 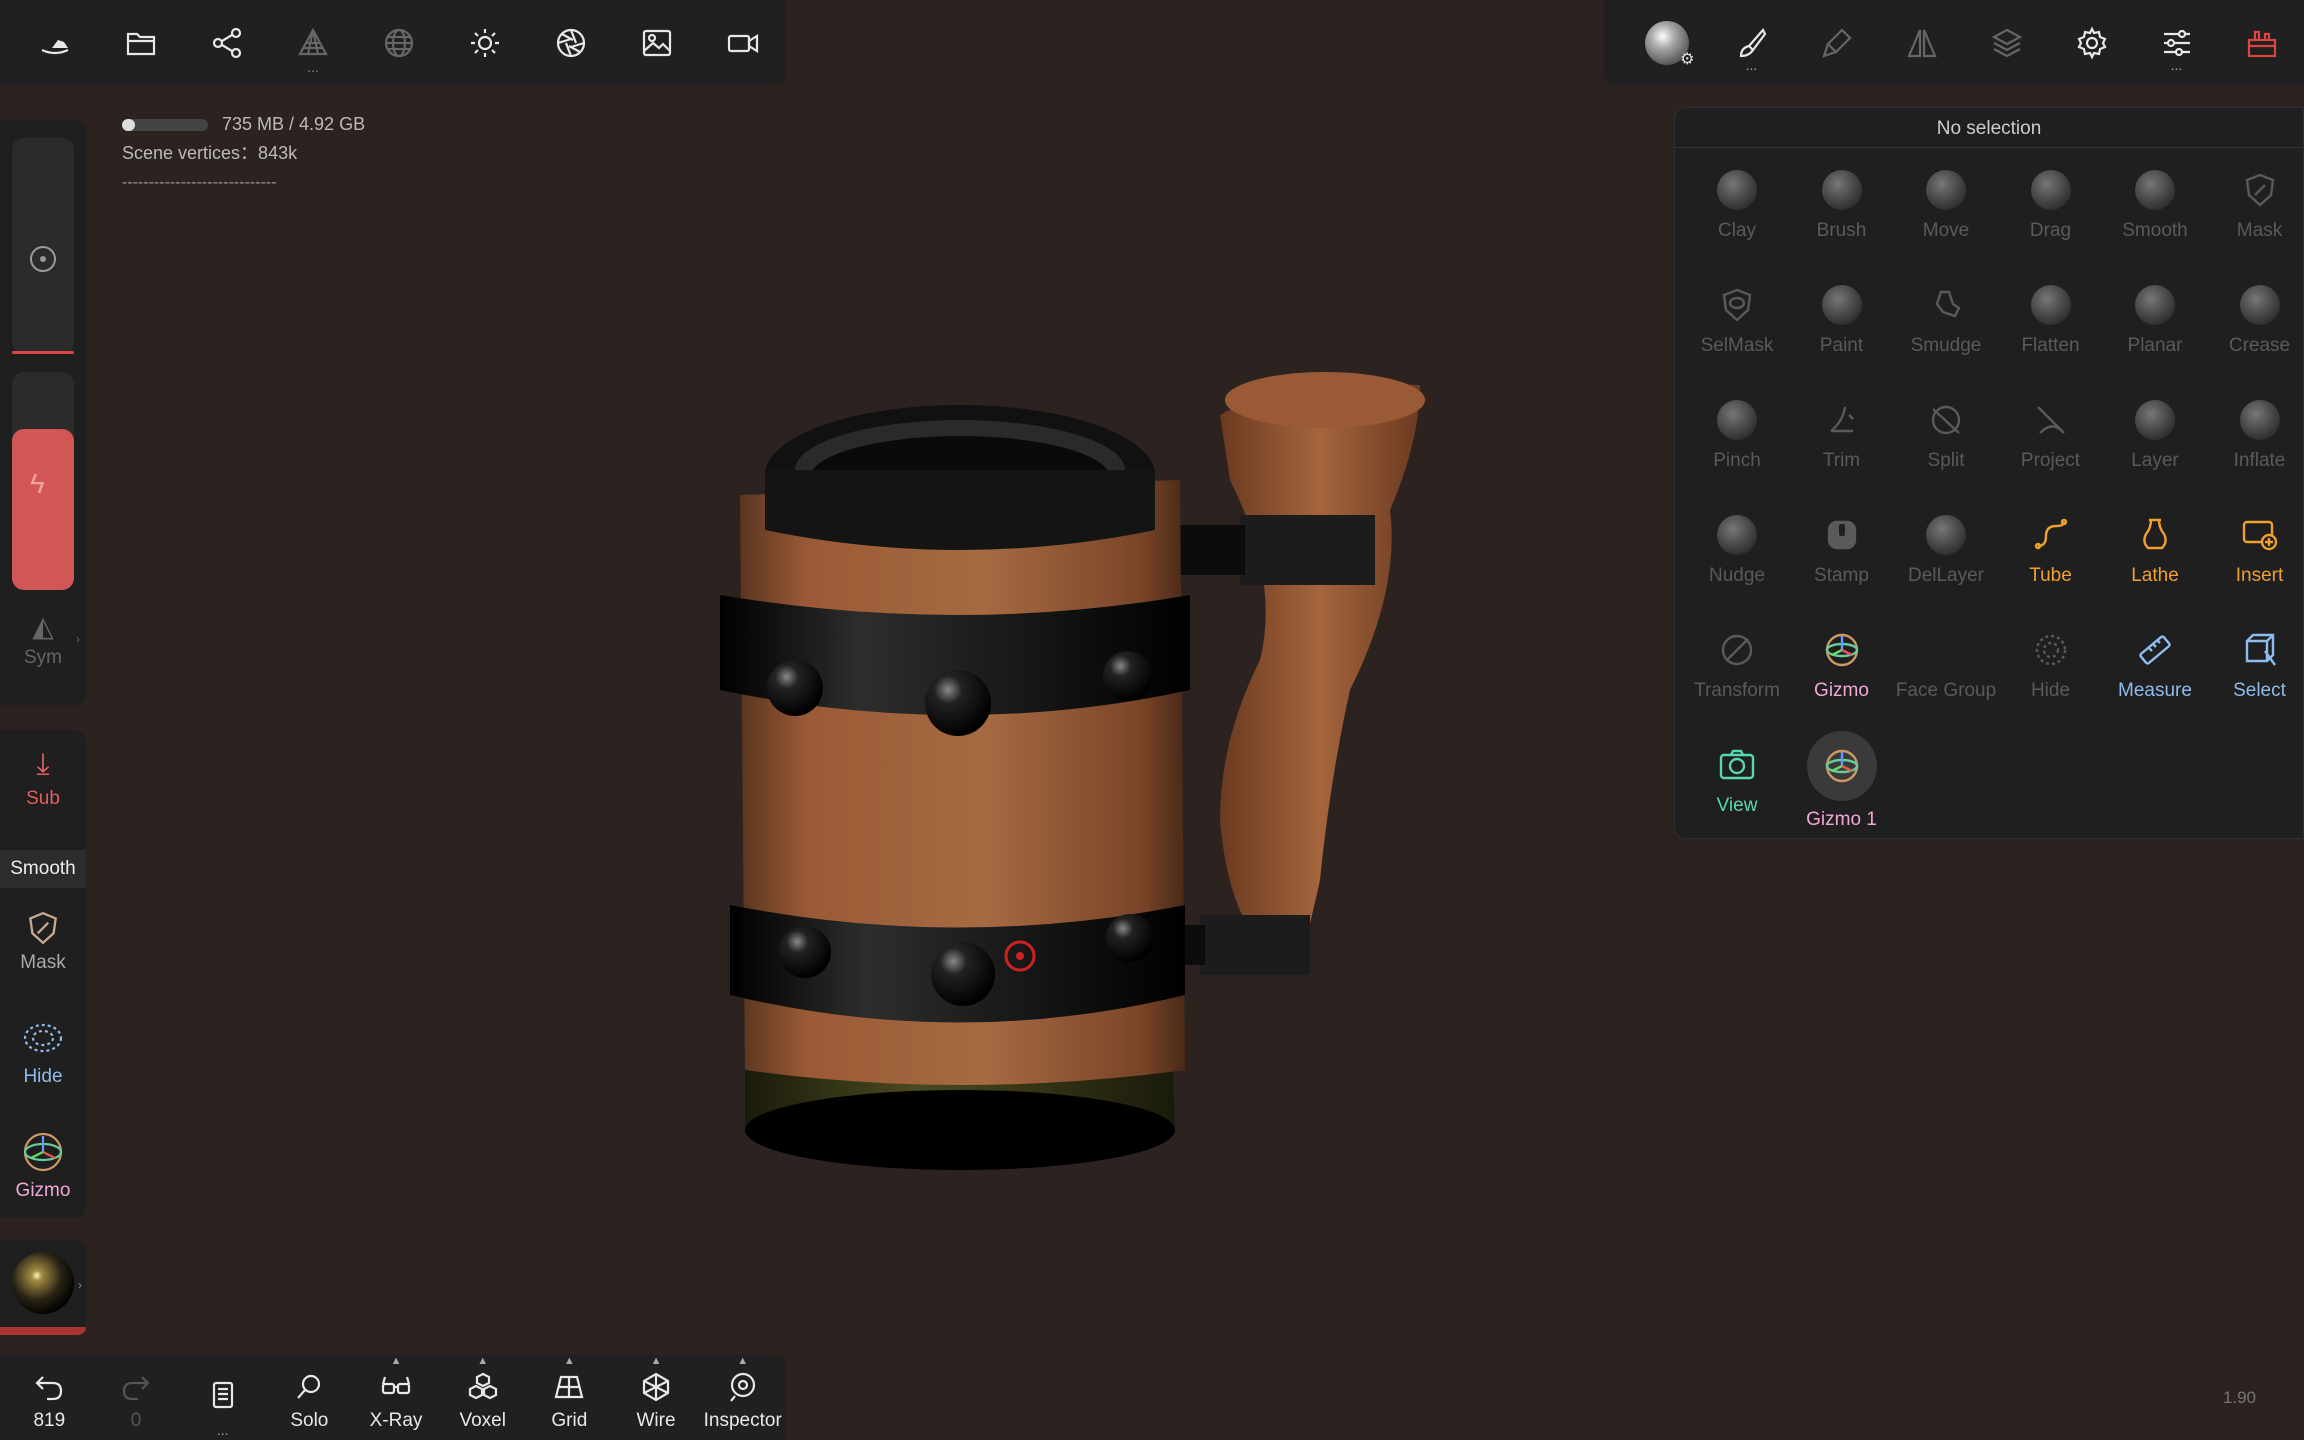 I want to click on multires-button, so click(x=399, y=42).